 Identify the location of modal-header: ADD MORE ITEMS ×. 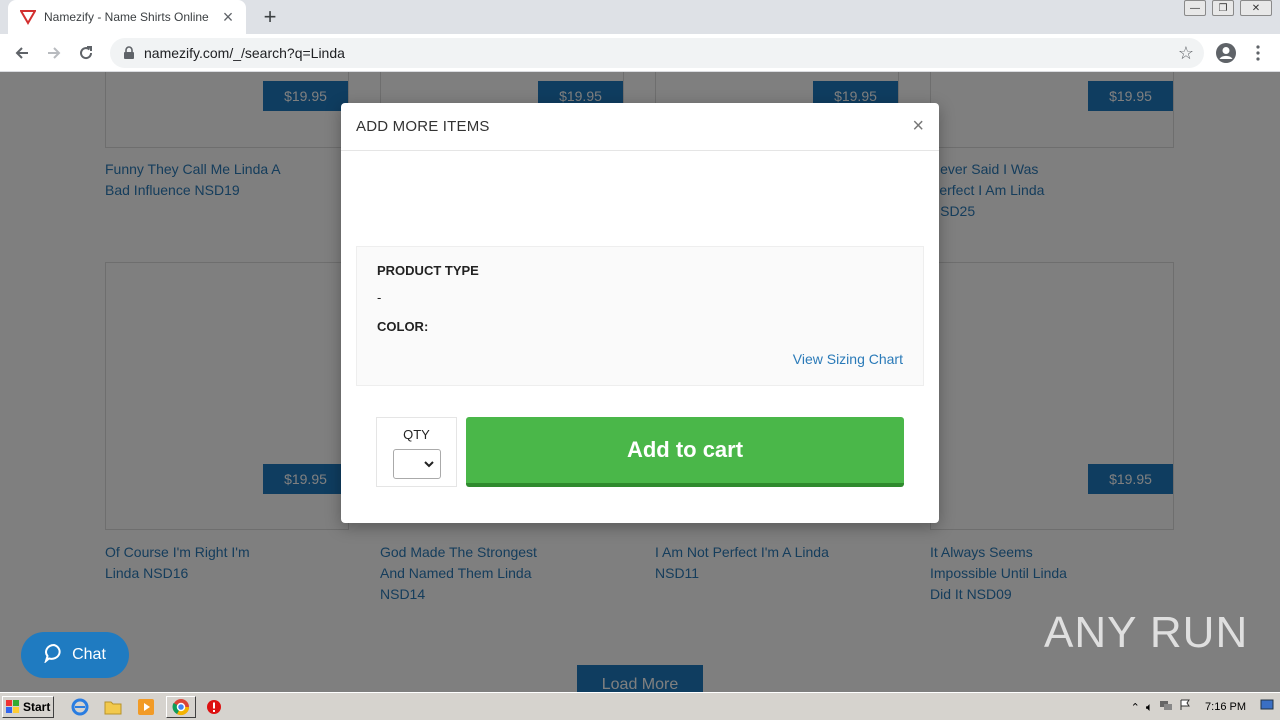
(640, 127).